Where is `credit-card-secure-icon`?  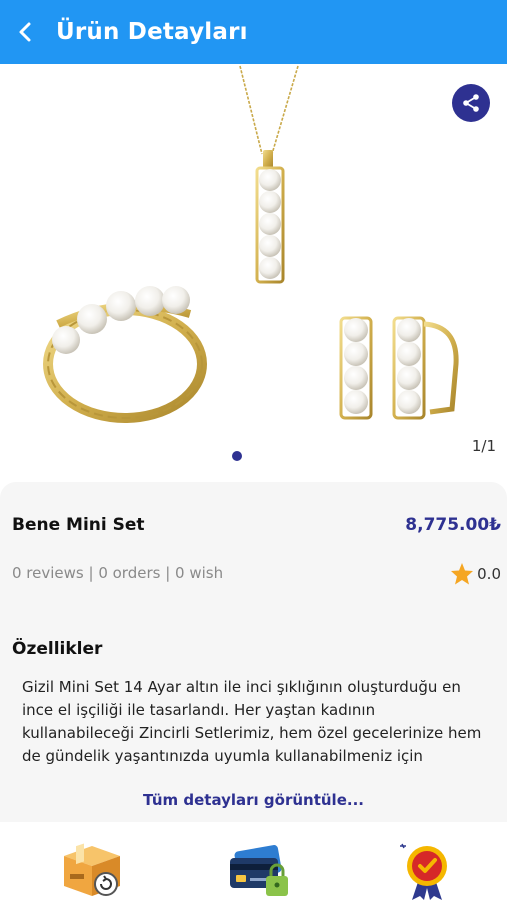 credit-card-secure-icon is located at coordinates (259, 870).